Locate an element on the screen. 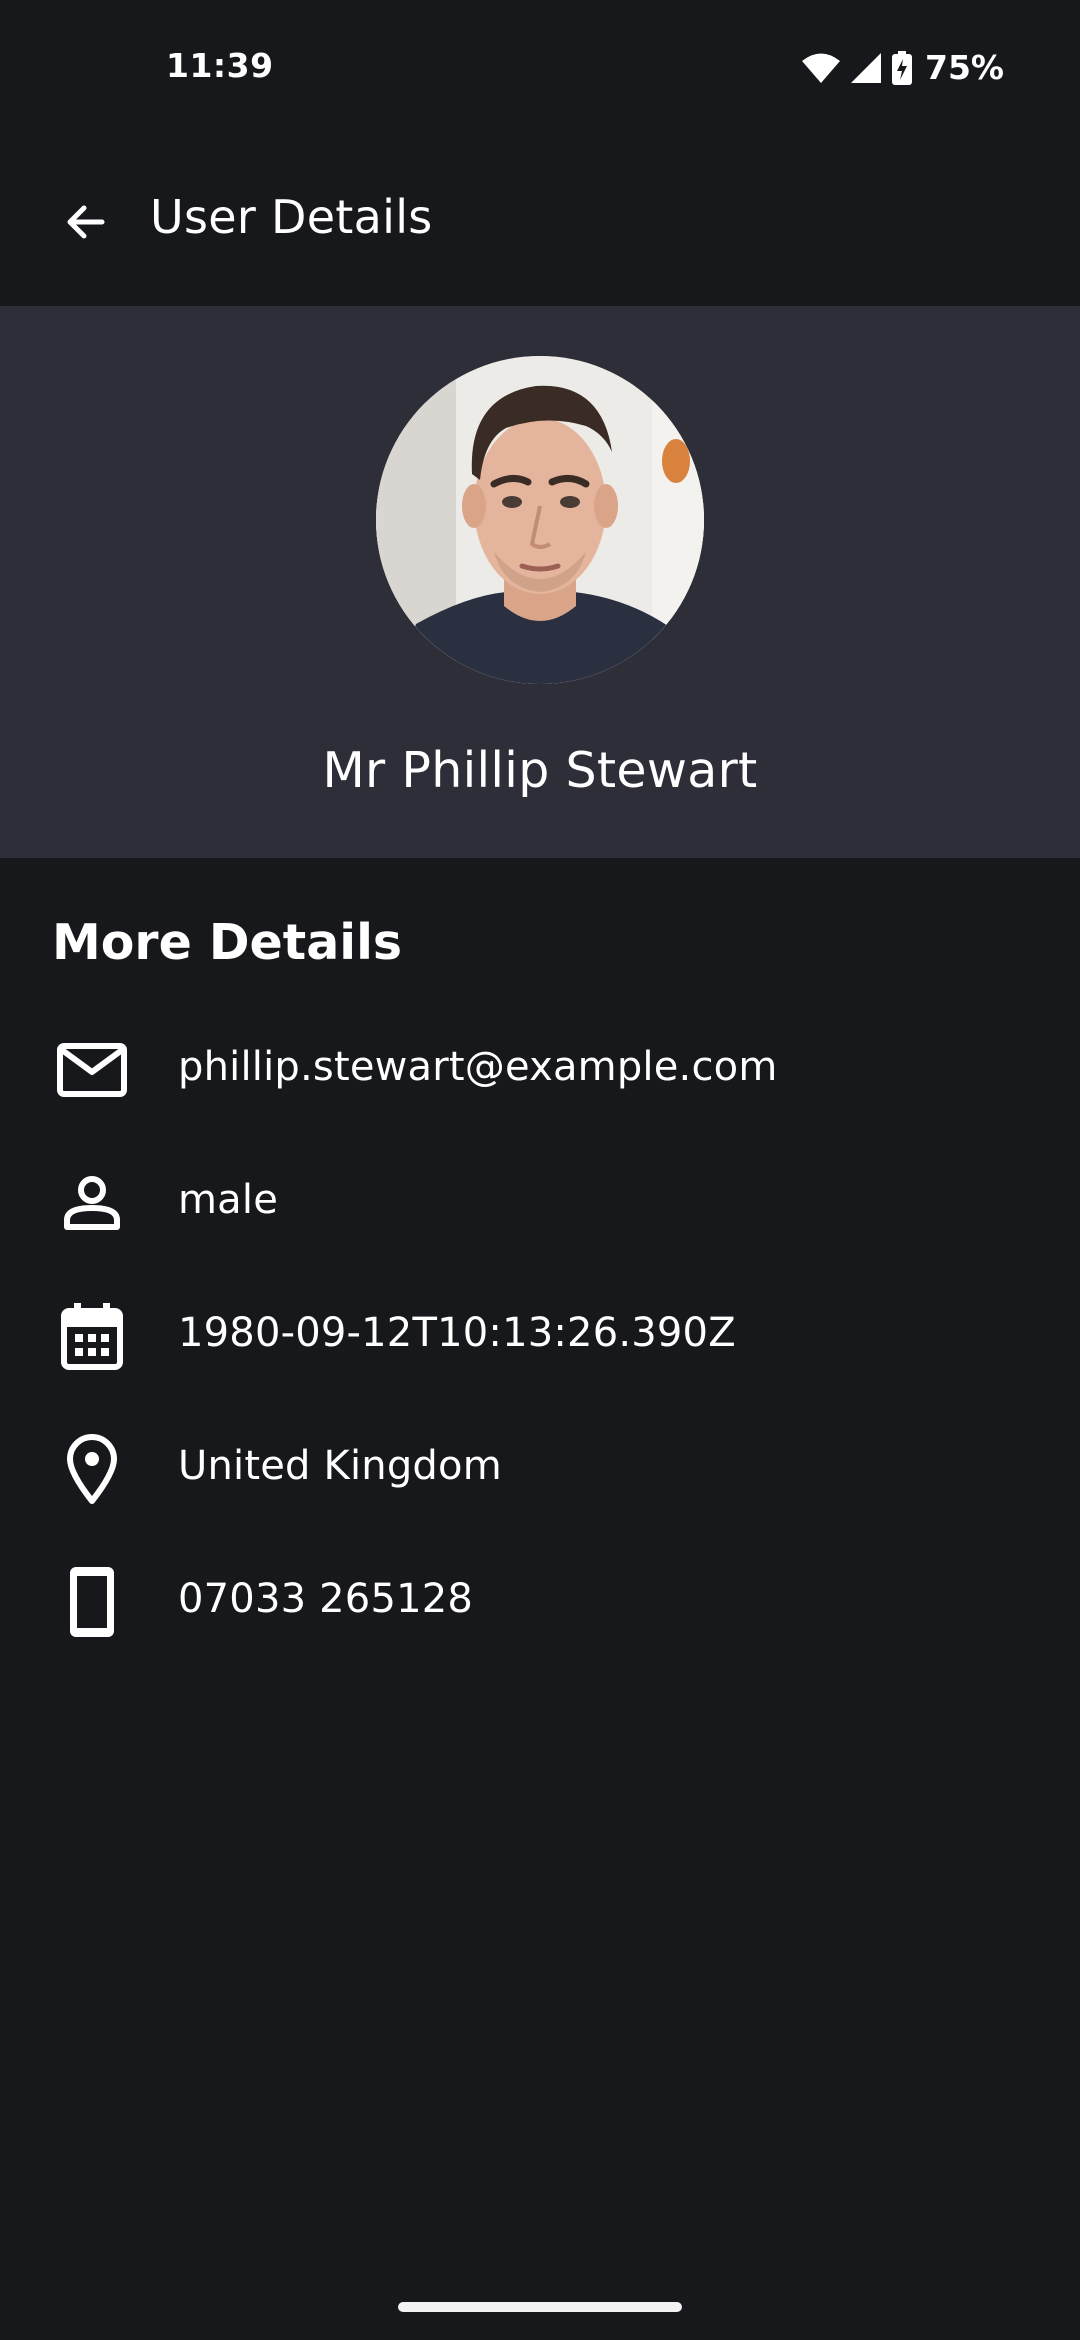  section-title: More Details is located at coordinates (227, 942).